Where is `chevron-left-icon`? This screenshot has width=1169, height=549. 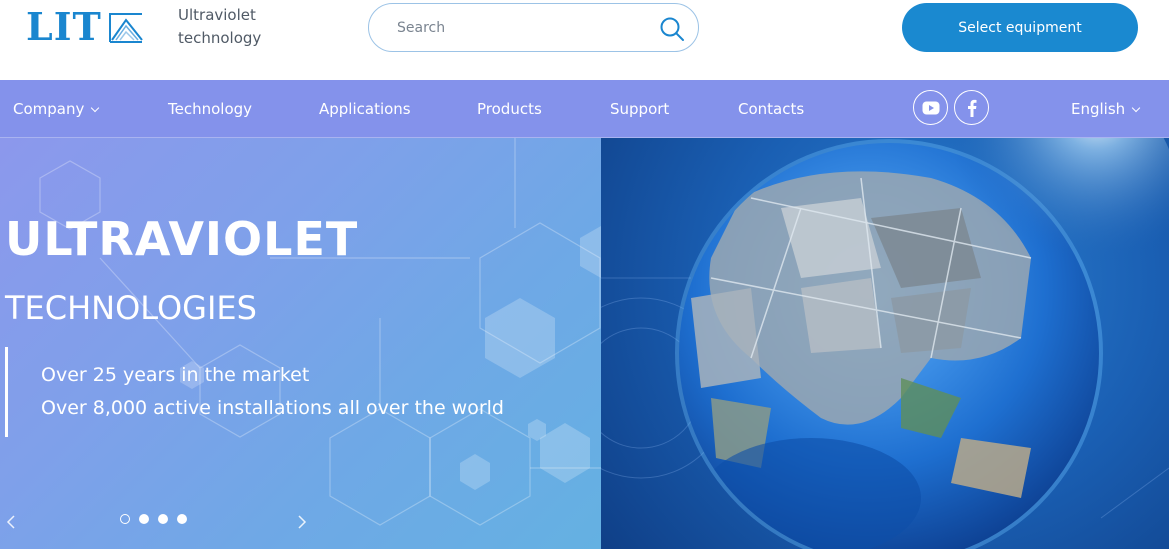
chevron-left-icon is located at coordinates (11, 522).